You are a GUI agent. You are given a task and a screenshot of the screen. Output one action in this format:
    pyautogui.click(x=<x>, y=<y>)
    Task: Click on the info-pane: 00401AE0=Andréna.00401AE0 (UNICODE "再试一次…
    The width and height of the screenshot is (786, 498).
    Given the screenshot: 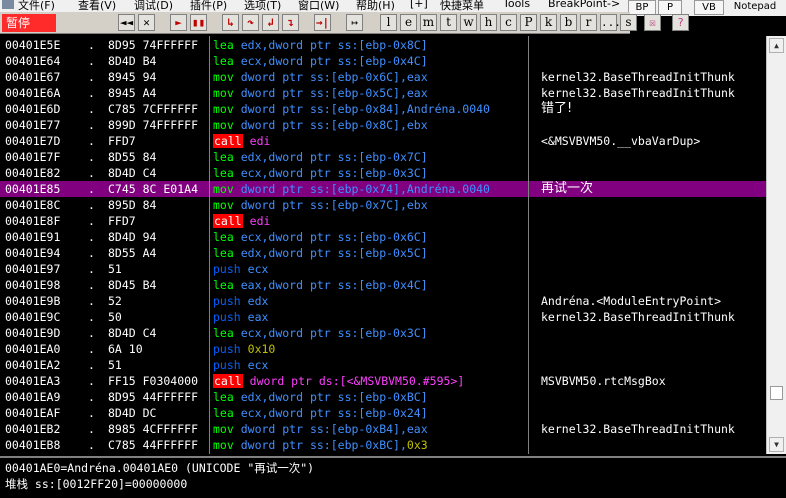 What is the action you would take?
    pyautogui.click(x=393, y=477)
    